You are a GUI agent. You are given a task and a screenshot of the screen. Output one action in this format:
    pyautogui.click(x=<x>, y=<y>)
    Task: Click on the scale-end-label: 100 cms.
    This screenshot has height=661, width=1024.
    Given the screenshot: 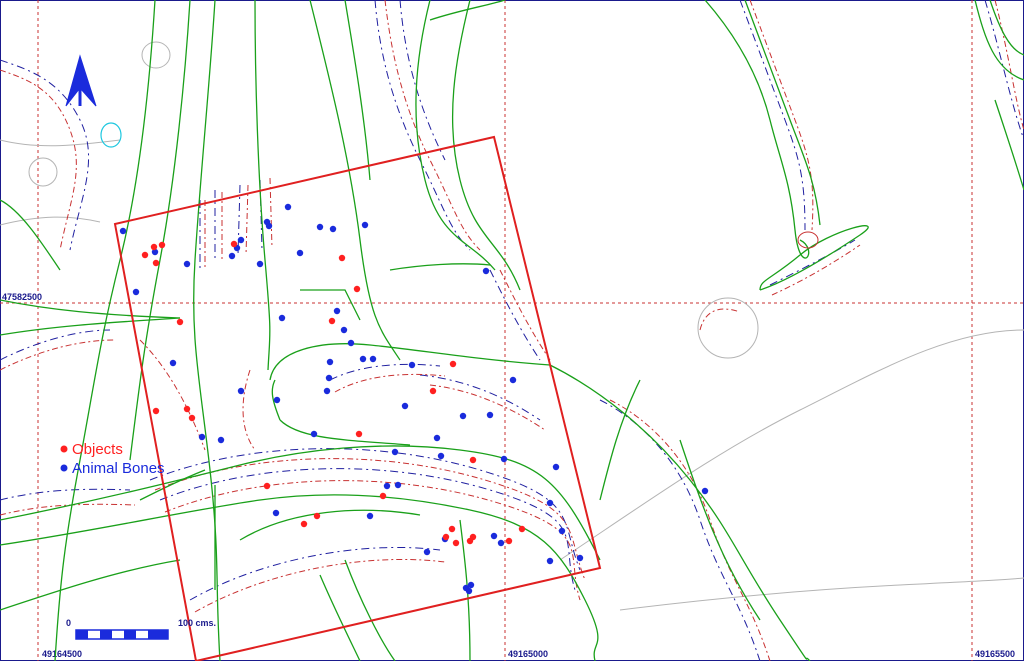 What is the action you would take?
    pyautogui.click(x=197, y=623)
    